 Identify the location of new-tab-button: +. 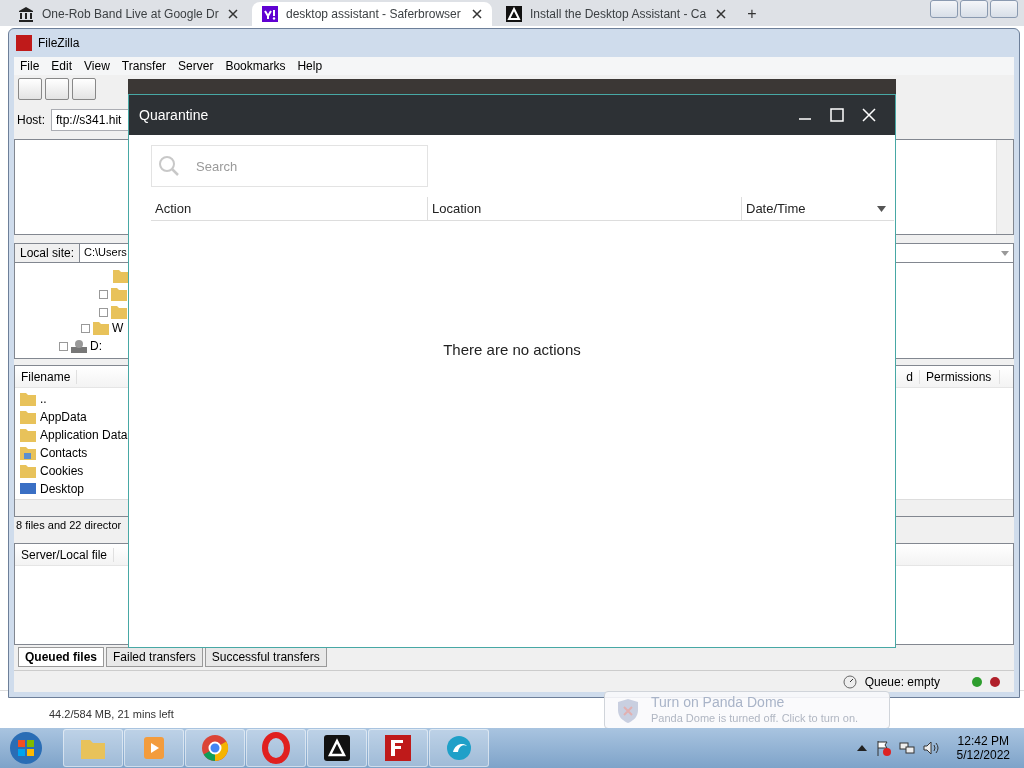
(752, 14).